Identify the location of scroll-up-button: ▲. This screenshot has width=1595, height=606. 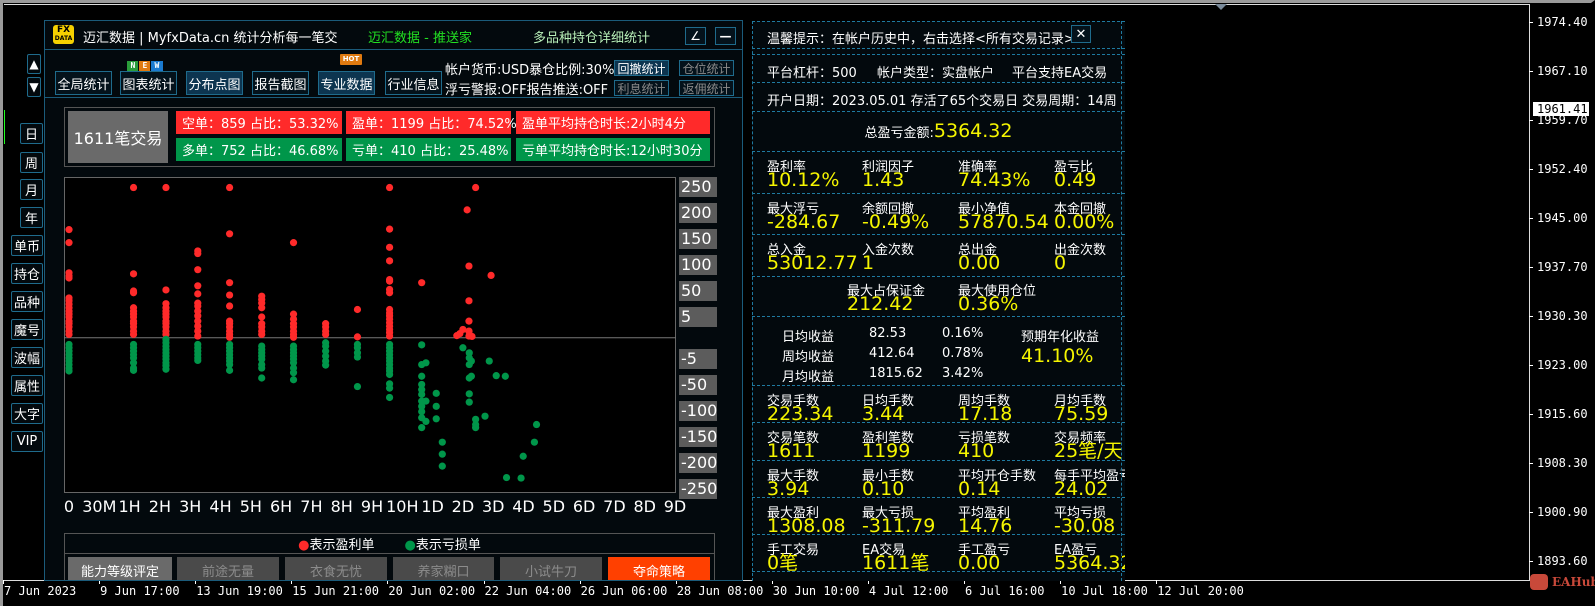
(34, 64).